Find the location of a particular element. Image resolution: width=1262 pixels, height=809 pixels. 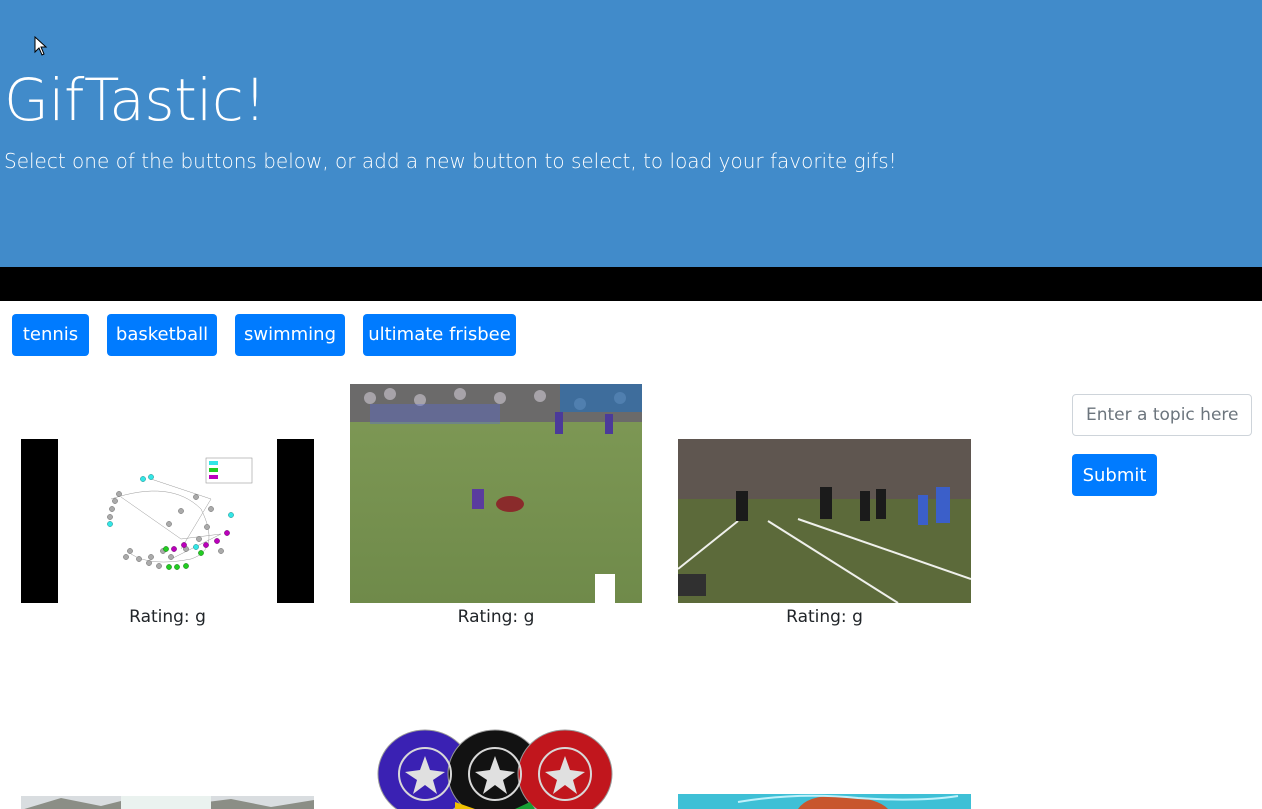

topic-button-basketball: basketball is located at coordinates (162, 335).